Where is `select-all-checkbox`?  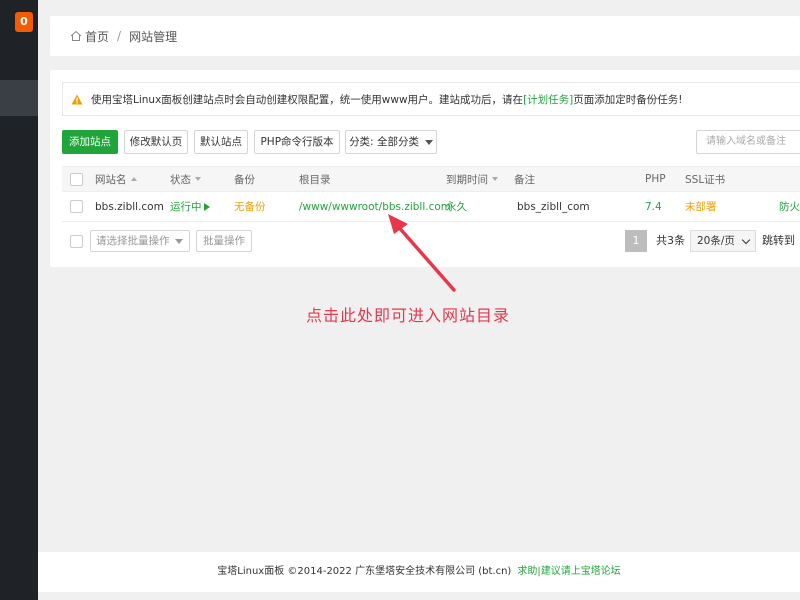 select-all-checkbox is located at coordinates (76, 179).